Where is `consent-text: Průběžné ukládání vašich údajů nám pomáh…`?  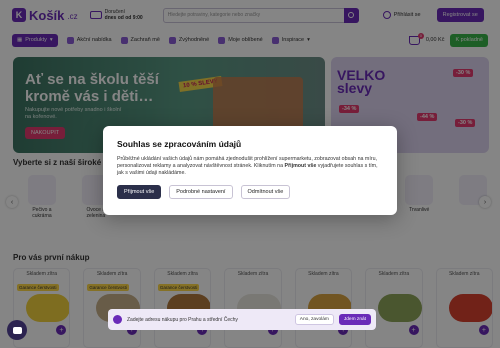 consent-text: Průběžné ukládání vašich údajů nám pomáh… is located at coordinates (250, 167).